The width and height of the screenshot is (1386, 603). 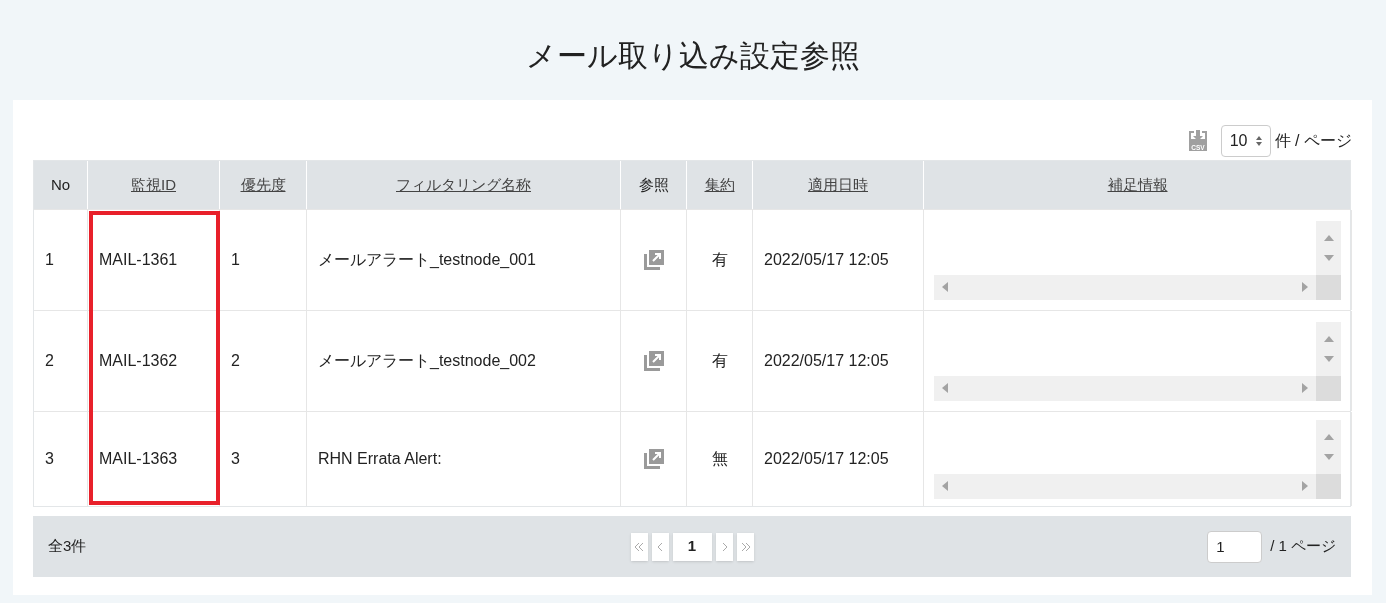 I want to click on page-size-select: 10, so click(x=1245, y=141).